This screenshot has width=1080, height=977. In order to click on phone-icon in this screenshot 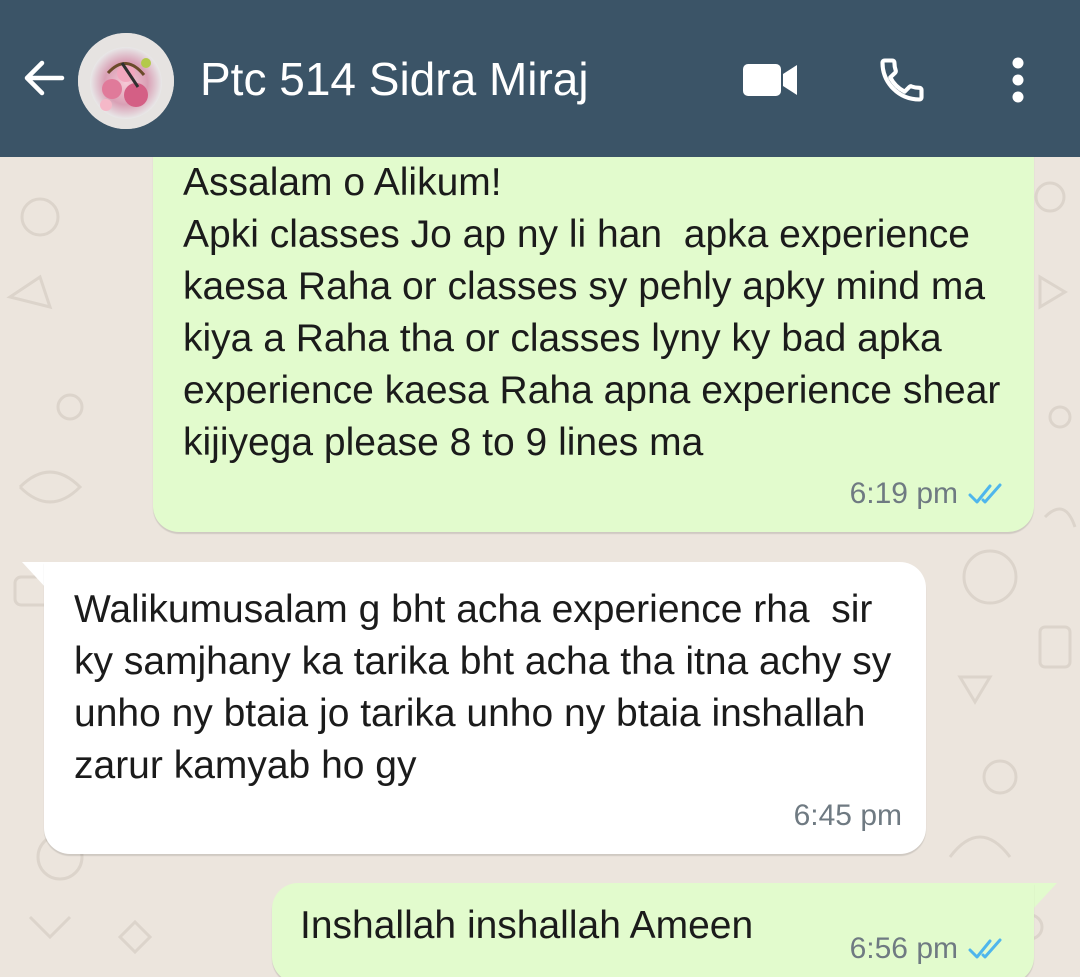, I will do `click(902, 80)`.